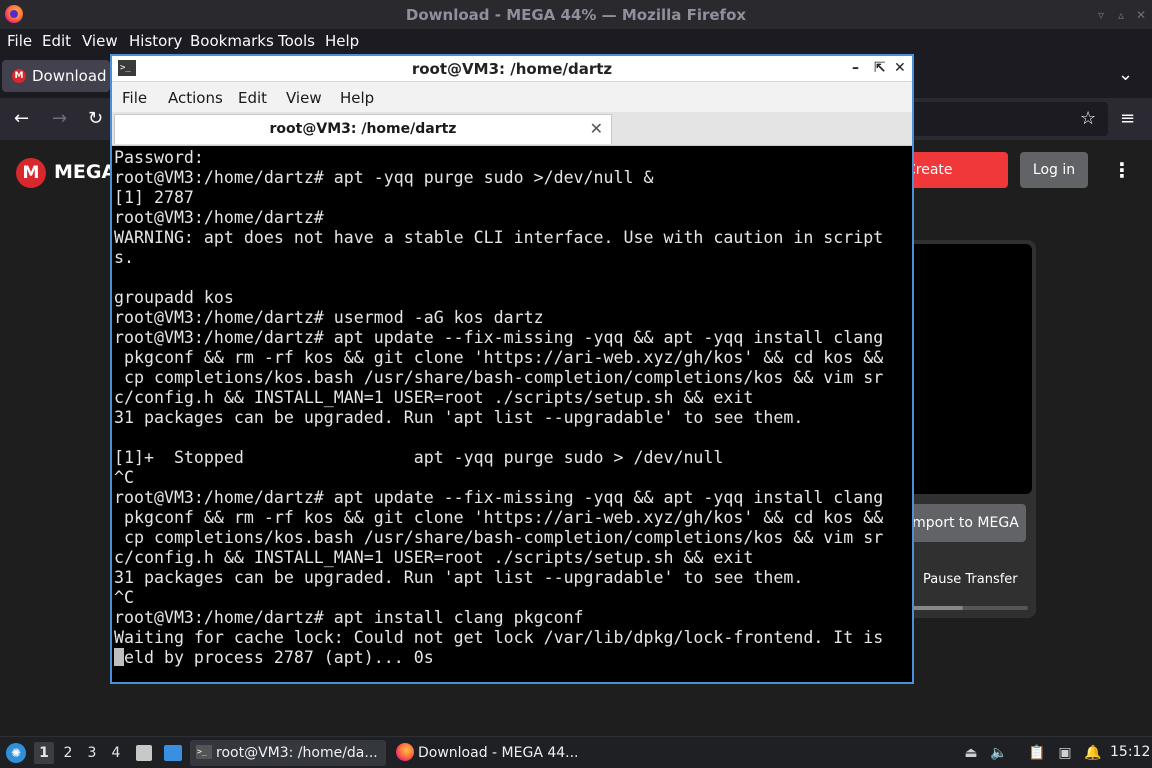 This screenshot has height=768, width=1152. What do you see at coordinates (1037, 753) in the screenshot?
I see `clipboard-icon: 📋` at bounding box center [1037, 753].